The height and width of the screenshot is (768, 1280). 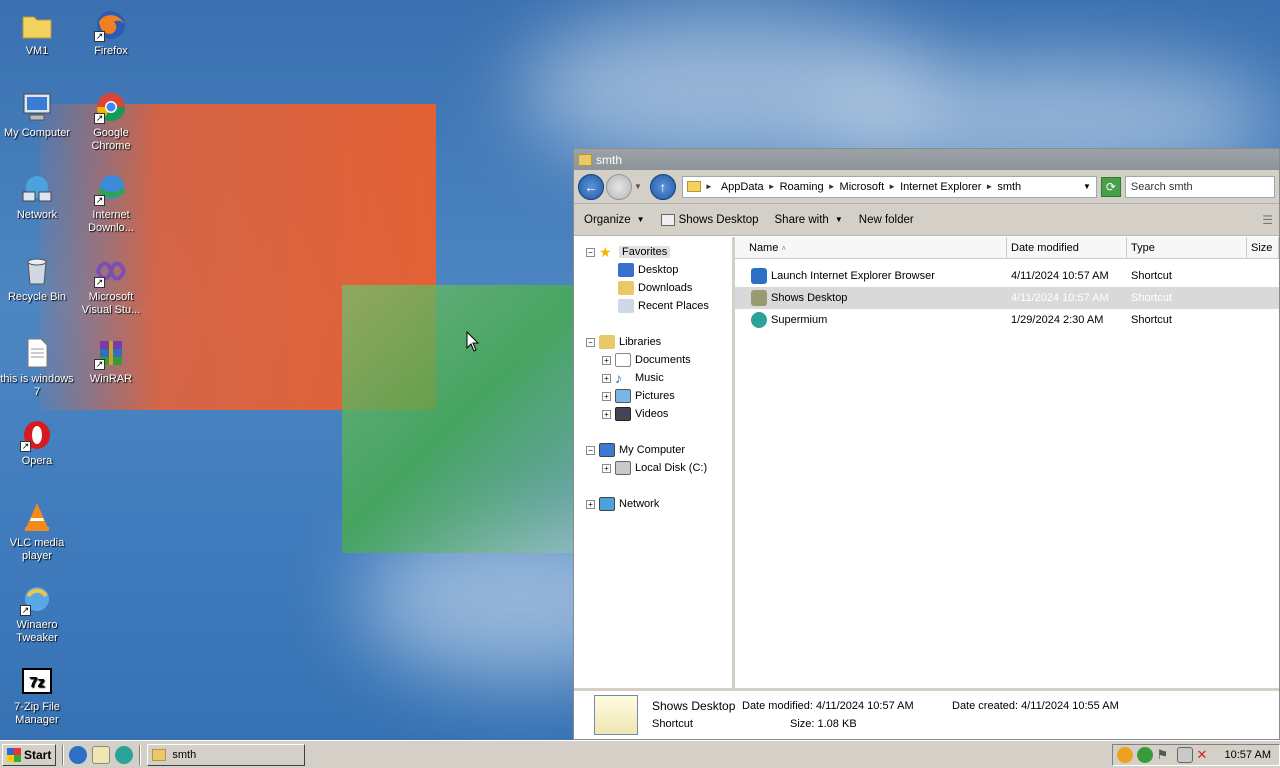 What do you see at coordinates (1067, 247) in the screenshot?
I see `column-header-date-modified: Date modified` at bounding box center [1067, 247].